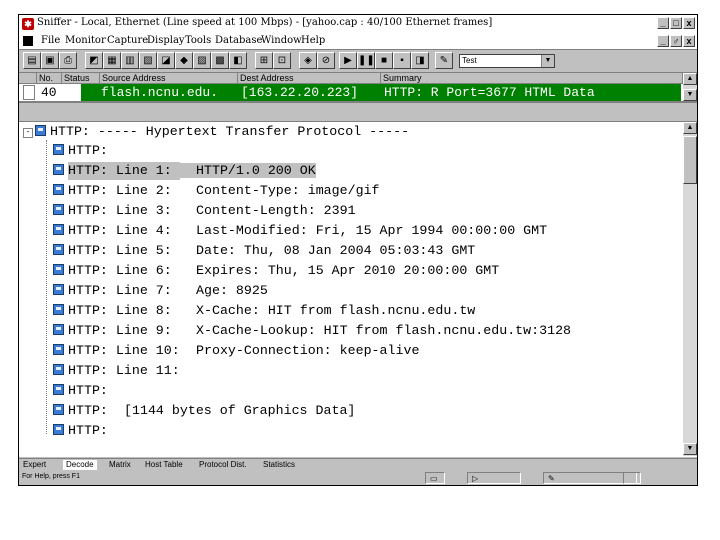 This screenshot has width=720, height=540. What do you see at coordinates (475, 478) in the screenshot?
I see `detail-icon: ▷` at bounding box center [475, 478].